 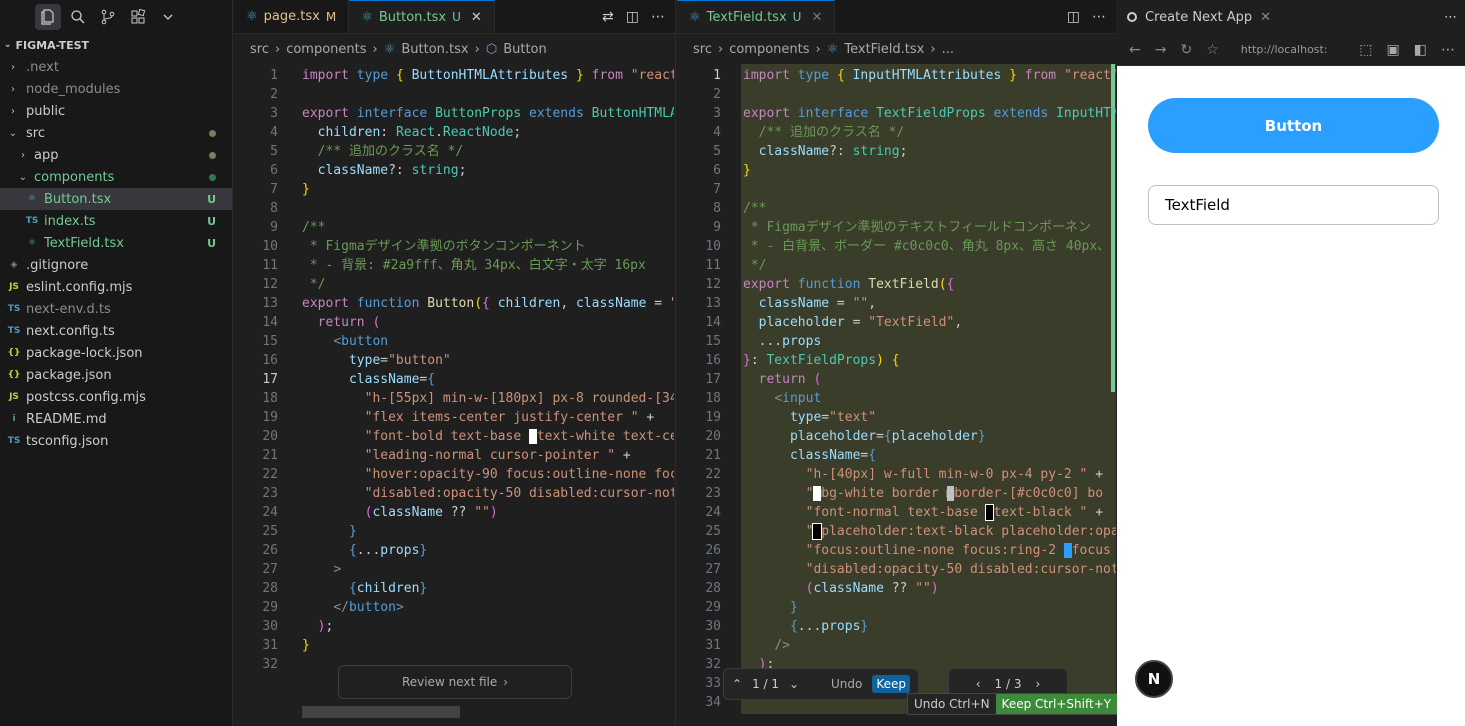 I want to click on tree-item-public: › public, so click(x=116, y=111).